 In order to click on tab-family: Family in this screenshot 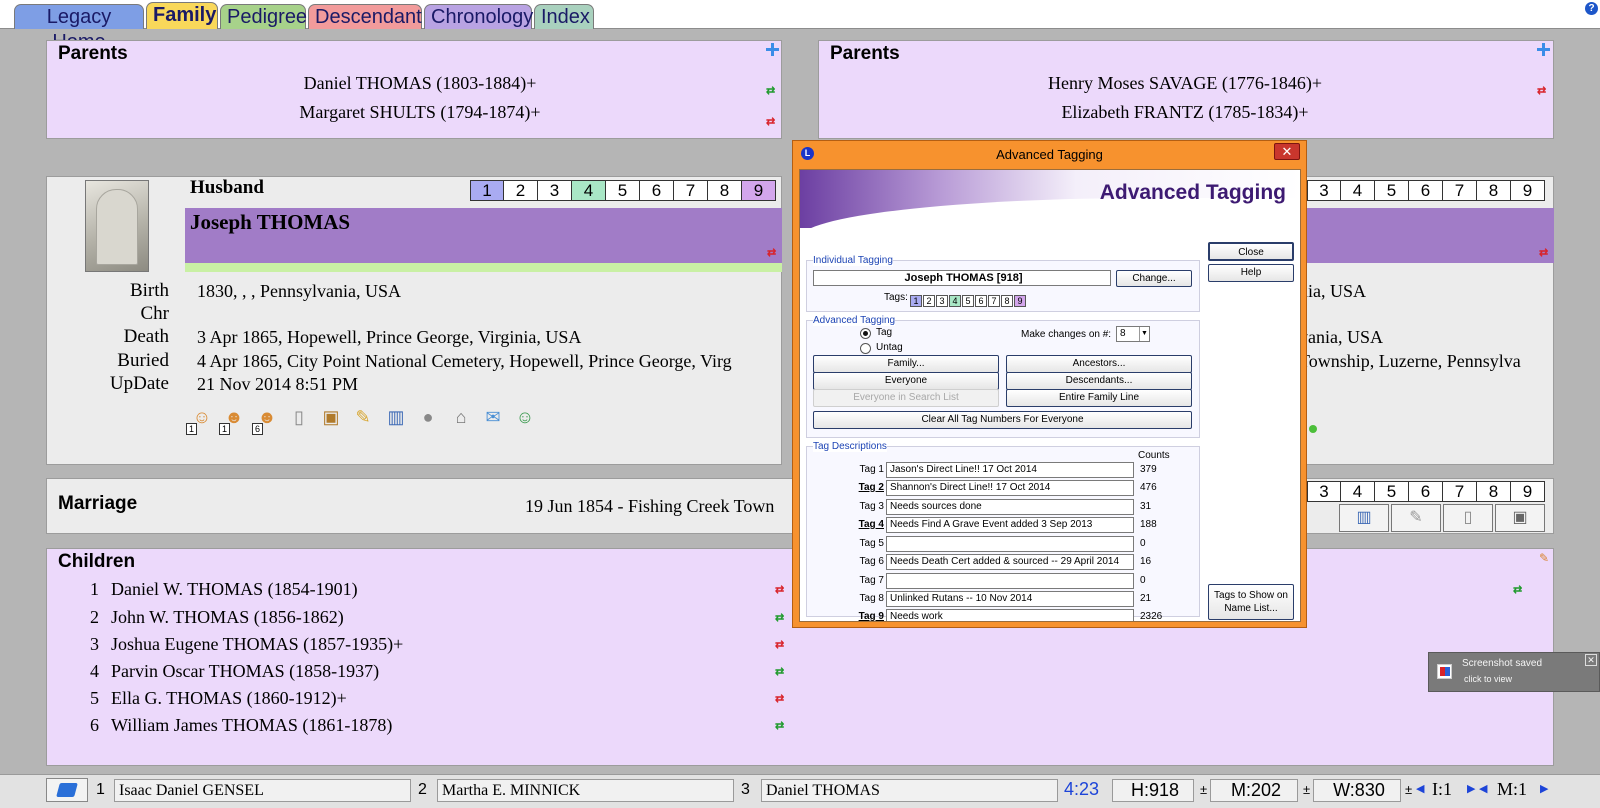, I will do `click(182, 15)`.